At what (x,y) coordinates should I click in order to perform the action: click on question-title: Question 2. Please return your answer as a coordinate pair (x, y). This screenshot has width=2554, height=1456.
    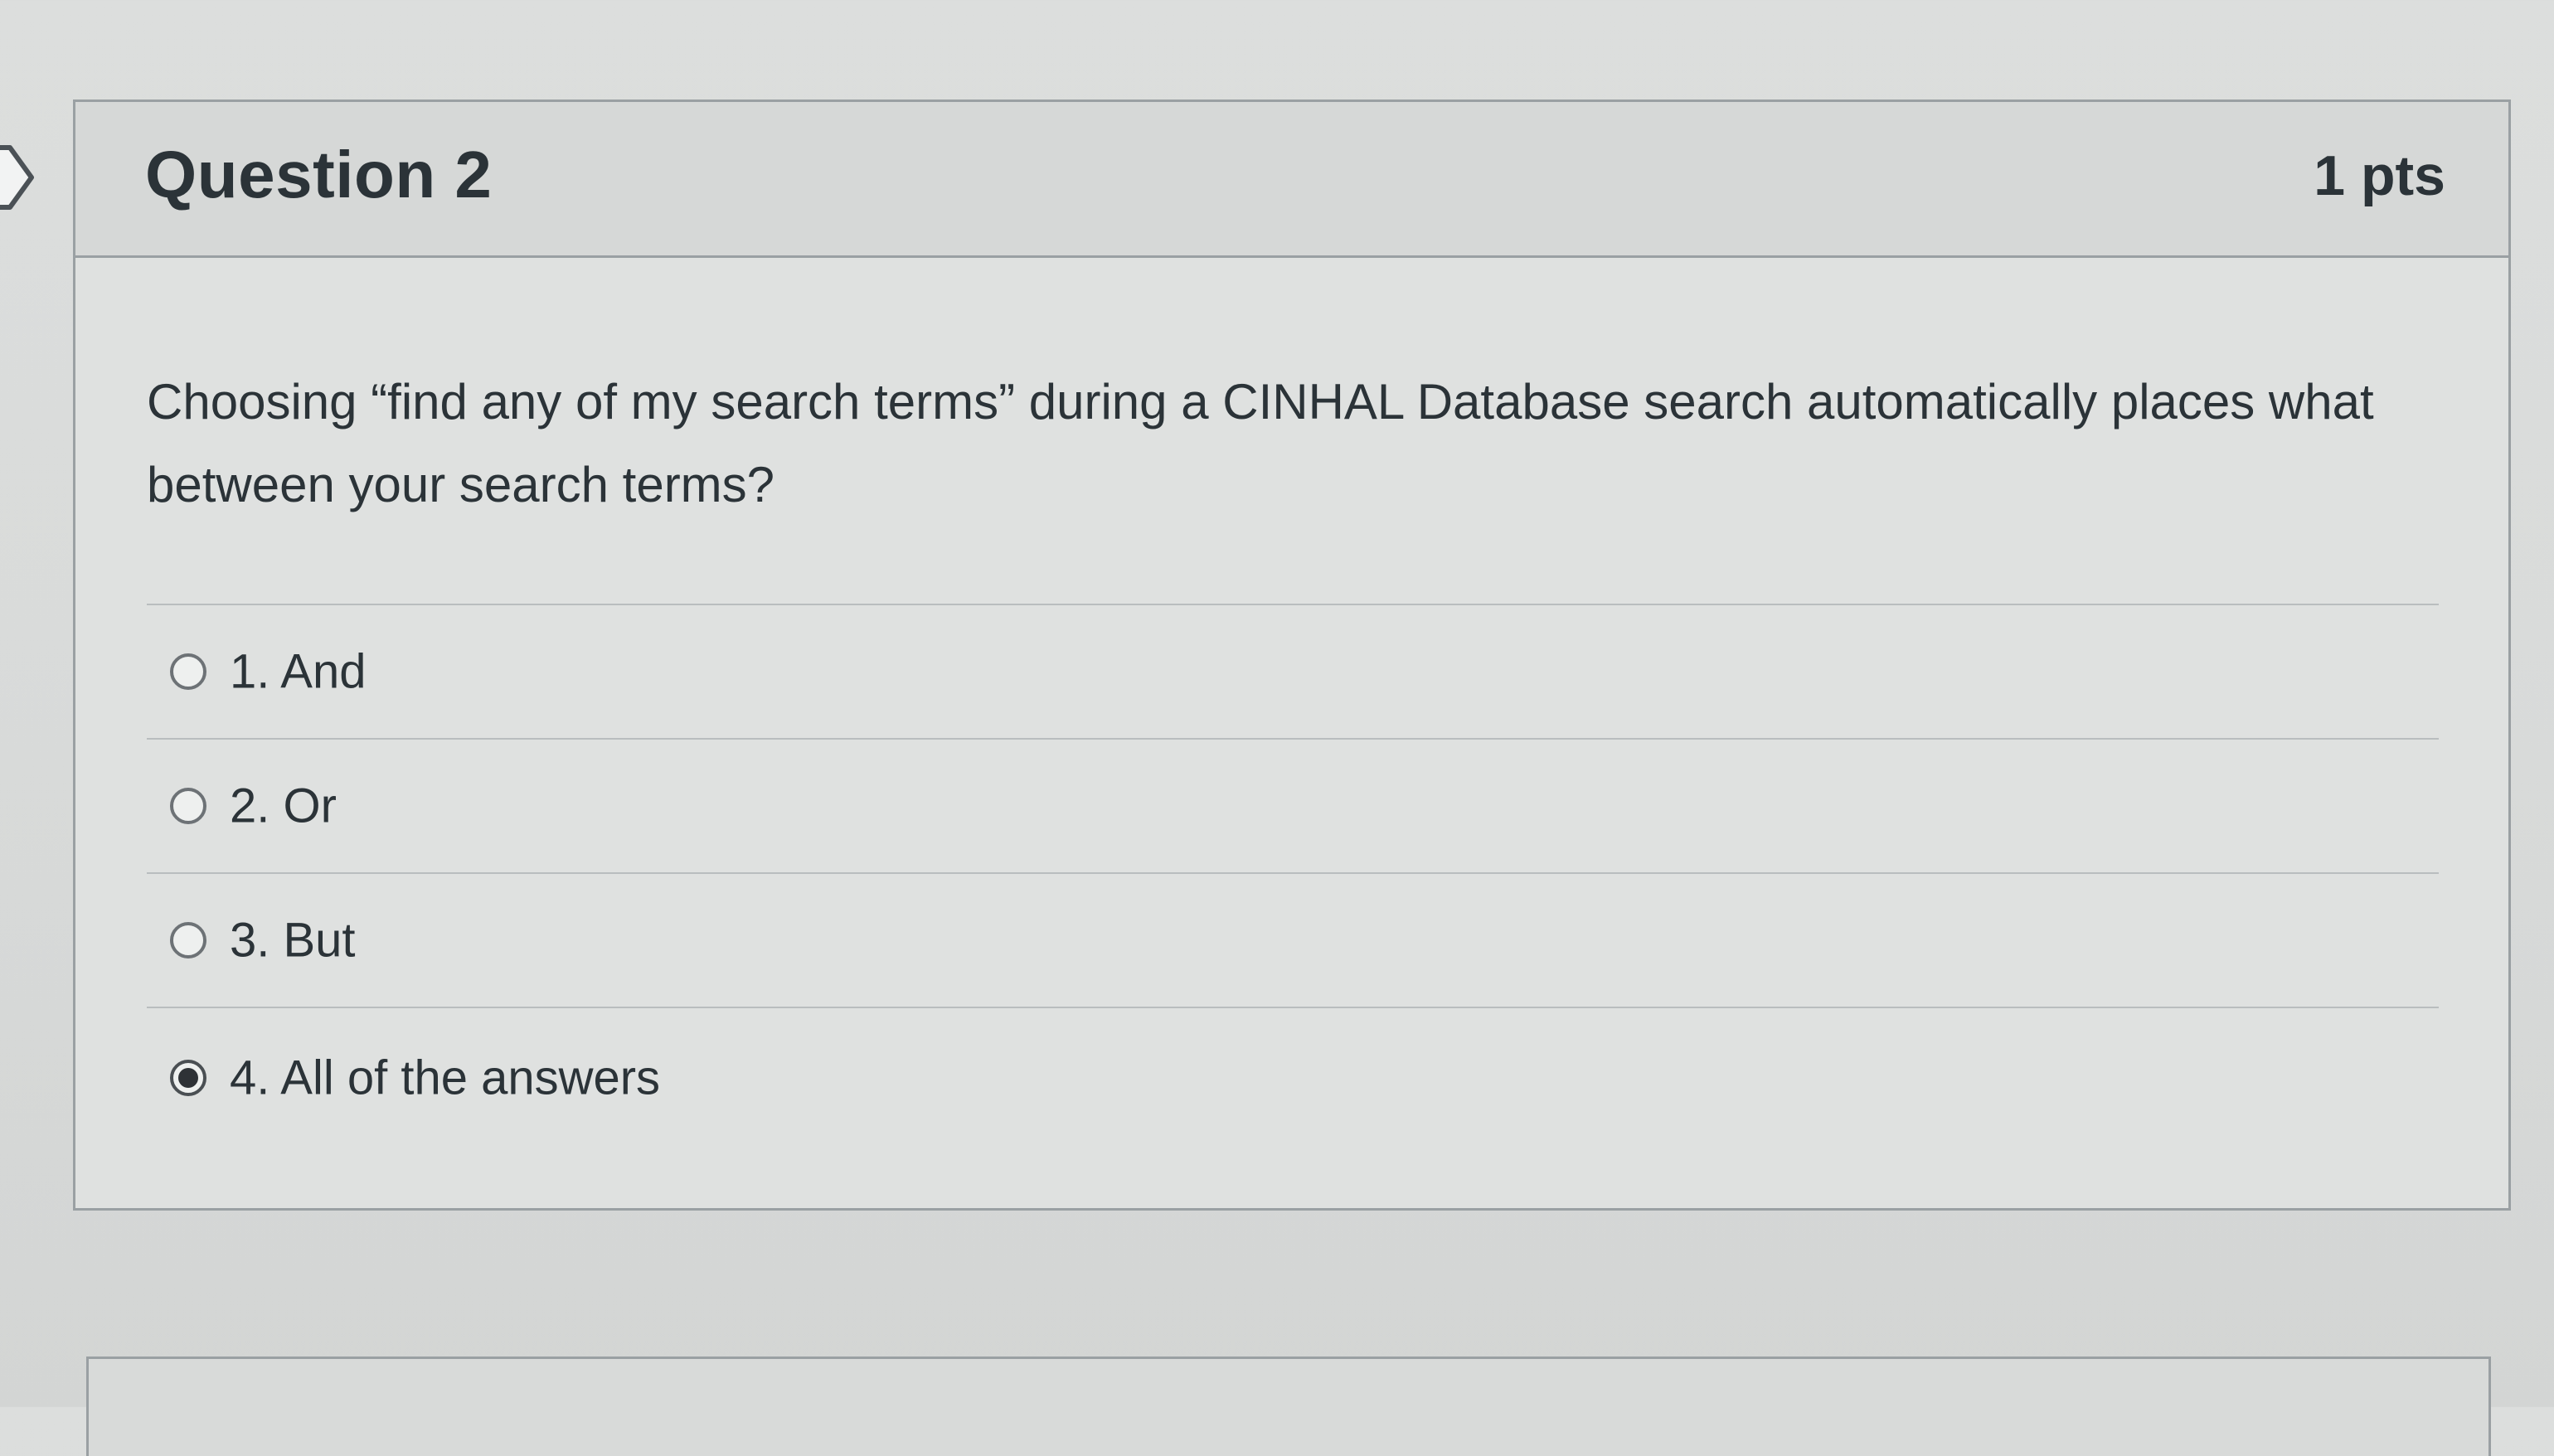
    Looking at the image, I should click on (319, 174).